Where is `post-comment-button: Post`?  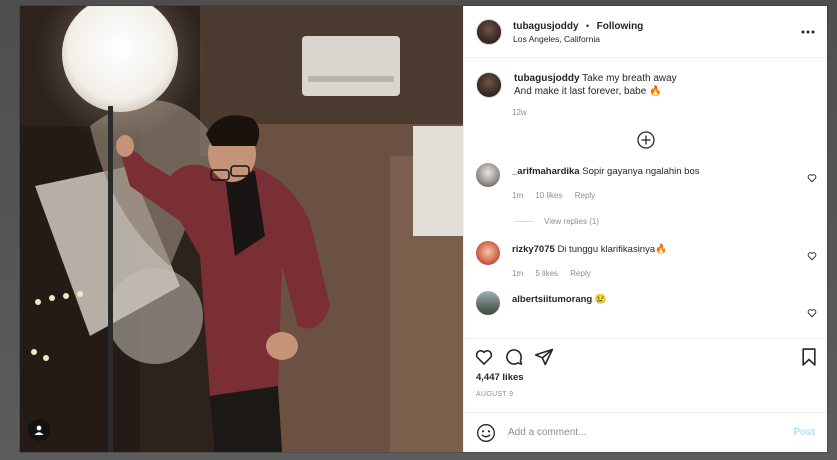 post-comment-button: Post is located at coordinates (804, 432).